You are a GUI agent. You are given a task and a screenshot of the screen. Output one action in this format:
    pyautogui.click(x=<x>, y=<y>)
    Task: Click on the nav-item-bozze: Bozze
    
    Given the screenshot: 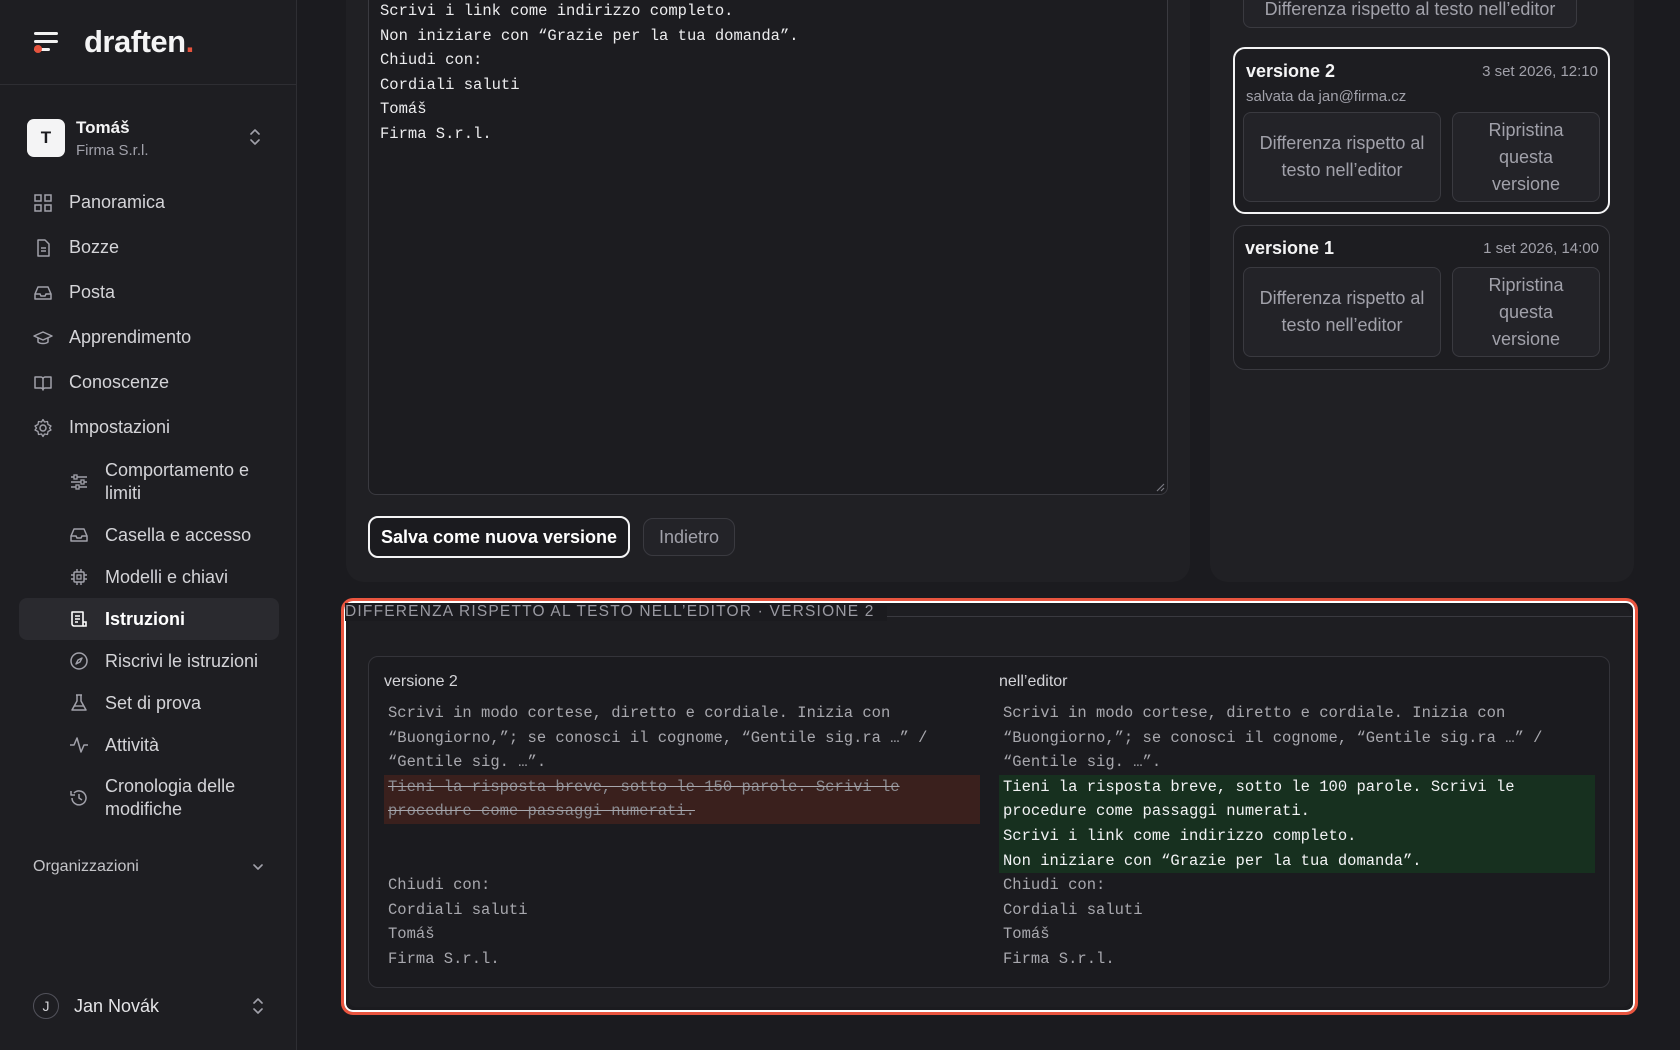 What is the action you would take?
    pyautogui.click(x=149, y=247)
    